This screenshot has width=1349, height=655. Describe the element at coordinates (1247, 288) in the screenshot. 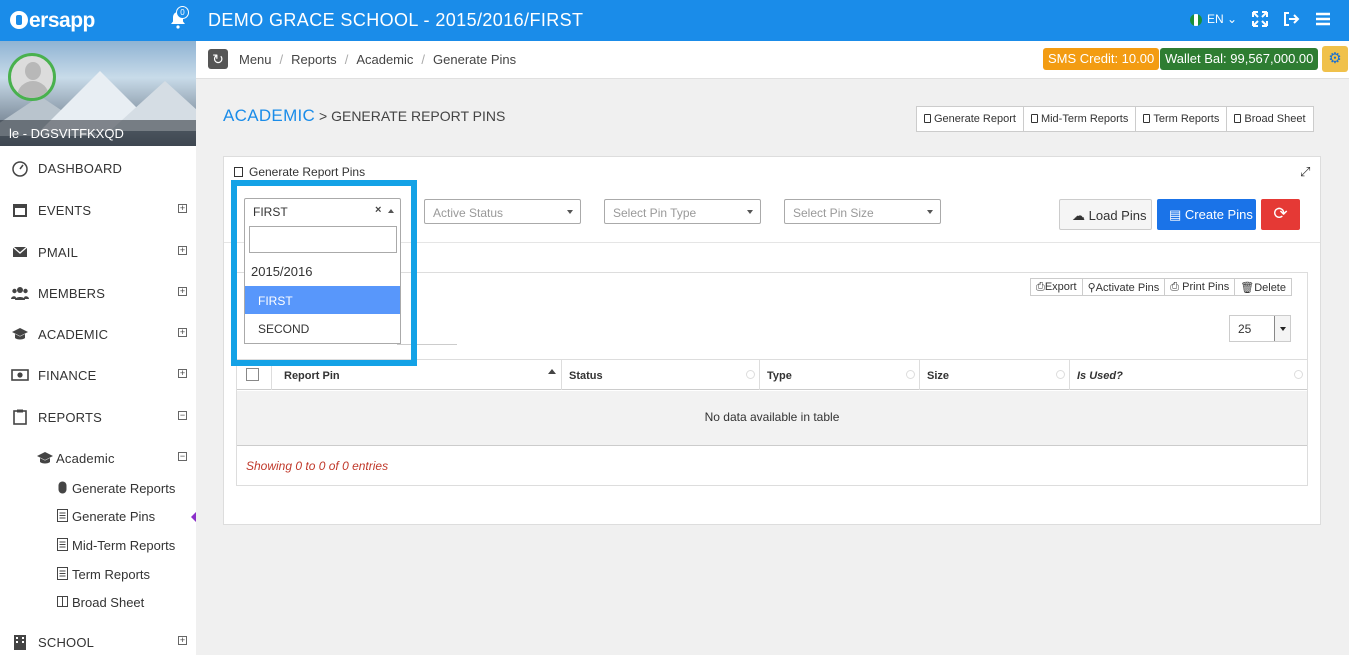

I see `trash-icon: 🗑` at that location.